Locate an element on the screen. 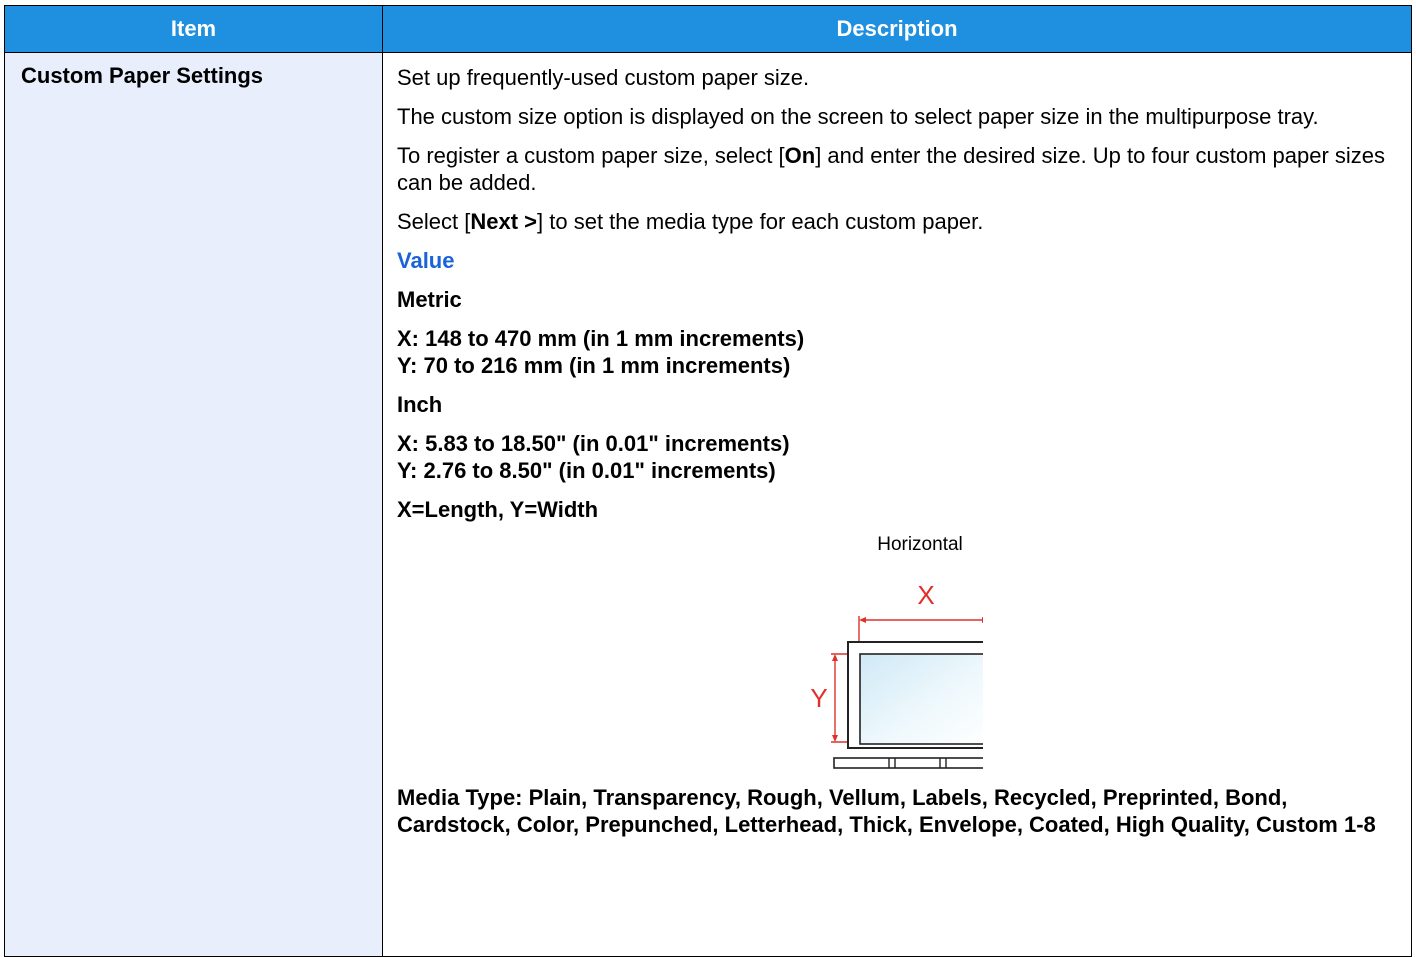  header-item: Item is located at coordinates (193, 29).